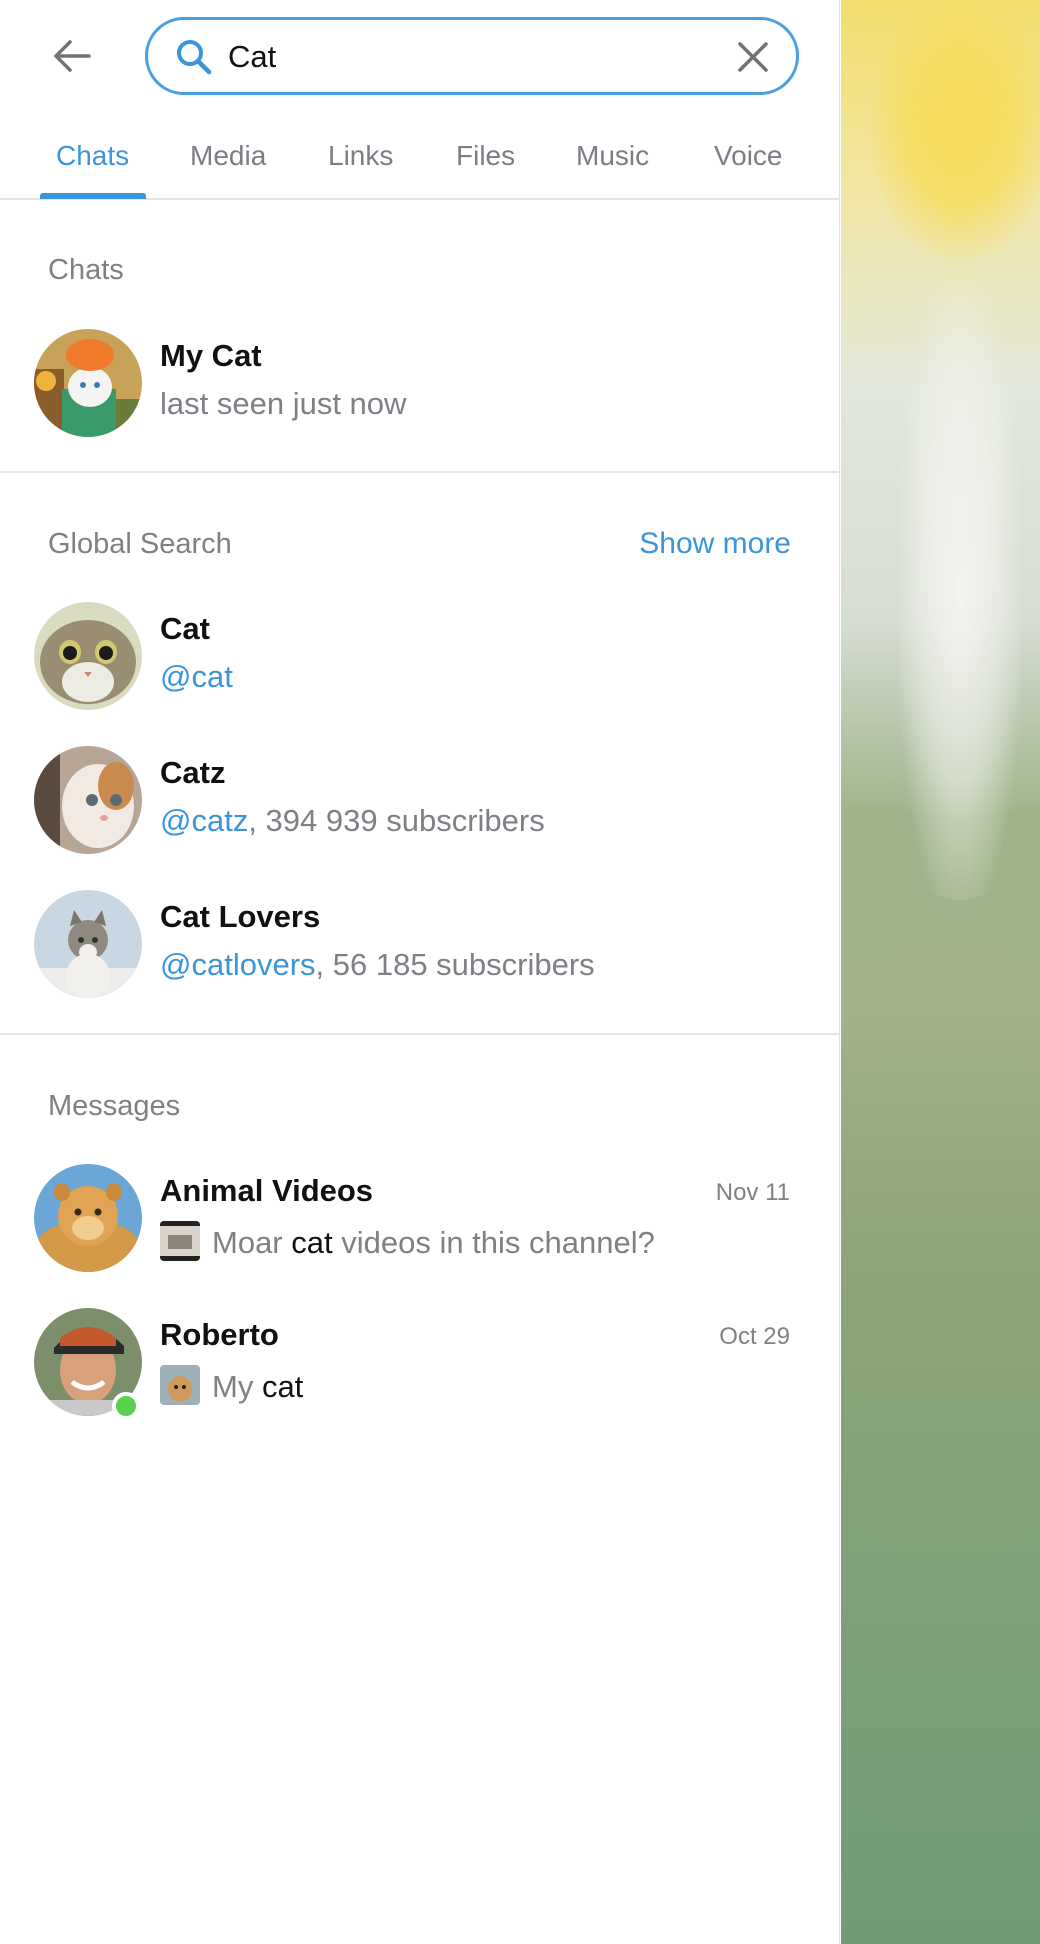 This screenshot has width=1040, height=1944. I want to click on channel-subscribers: , 56 185 subscribers, so click(455, 964).